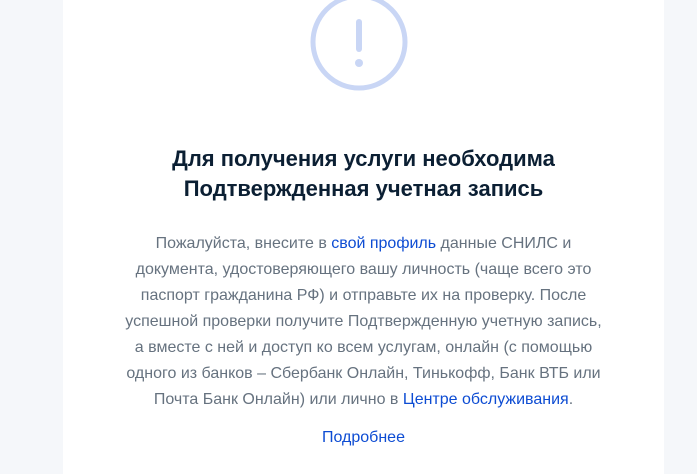 Image resolution: width=697 pixels, height=474 pixels. I want to click on title-line-1: Для получения услуги необходима, so click(363, 158).